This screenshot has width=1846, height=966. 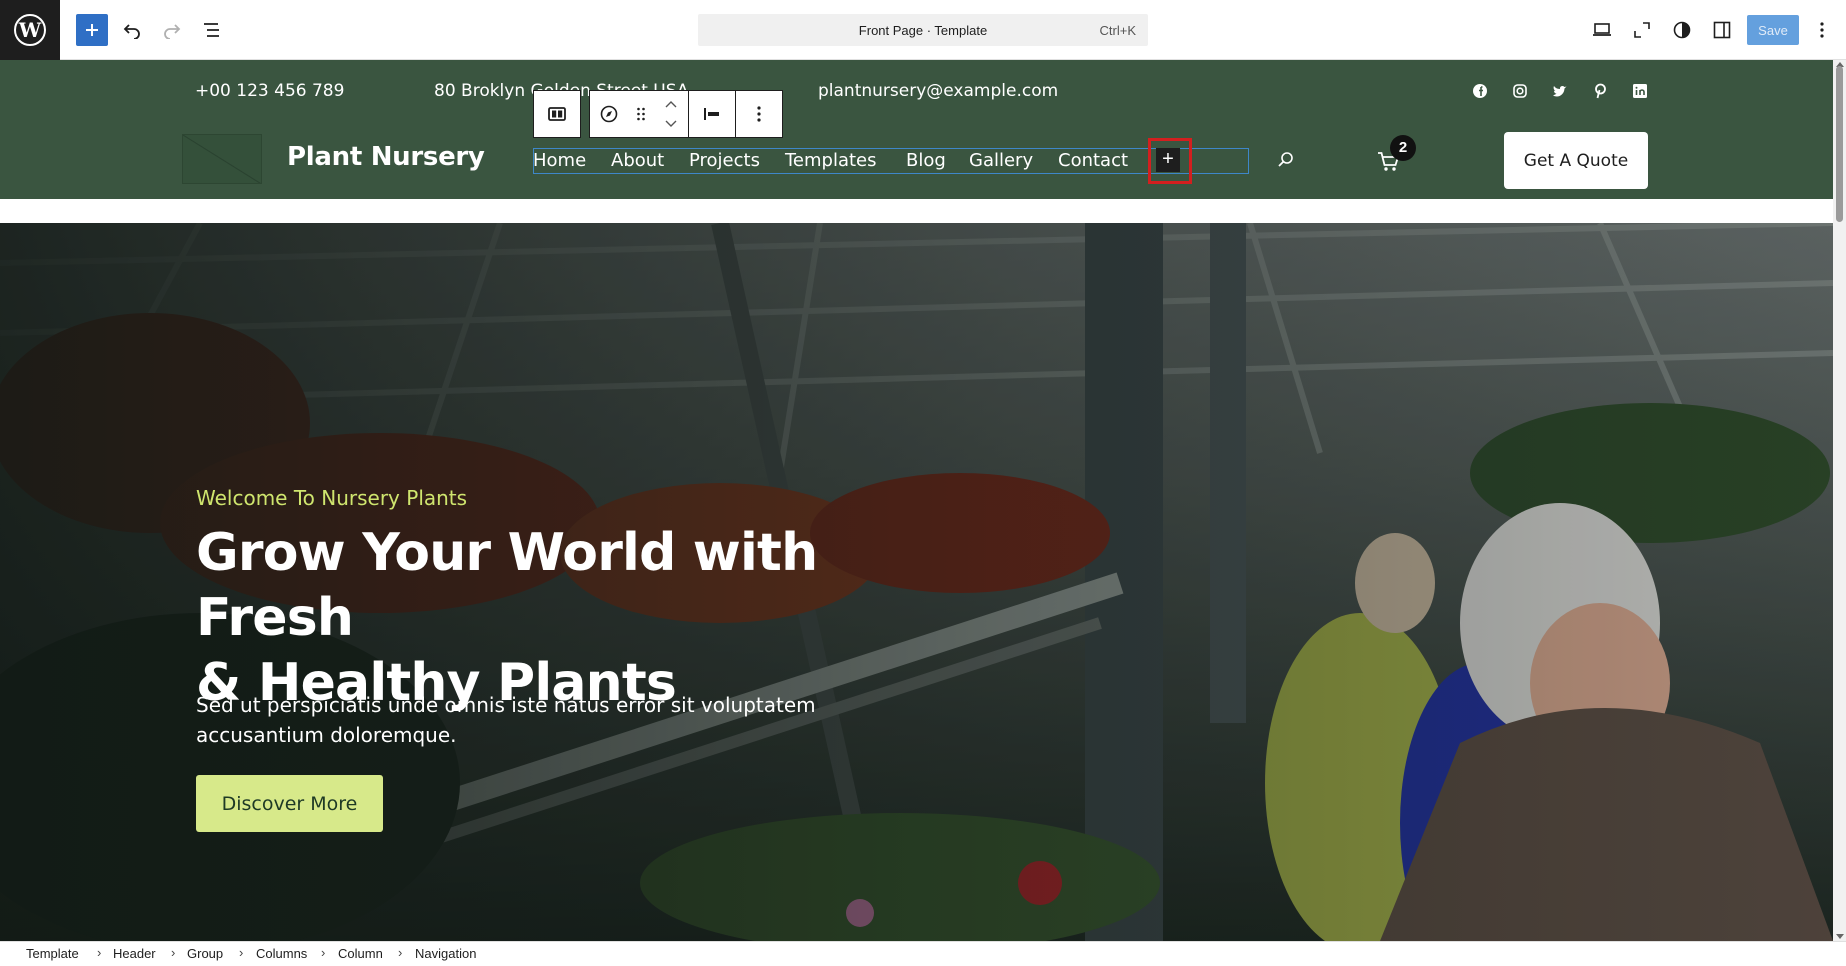 What do you see at coordinates (1600, 91) in the screenshot?
I see `pinterest-icon` at bounding box center [1600, 91].